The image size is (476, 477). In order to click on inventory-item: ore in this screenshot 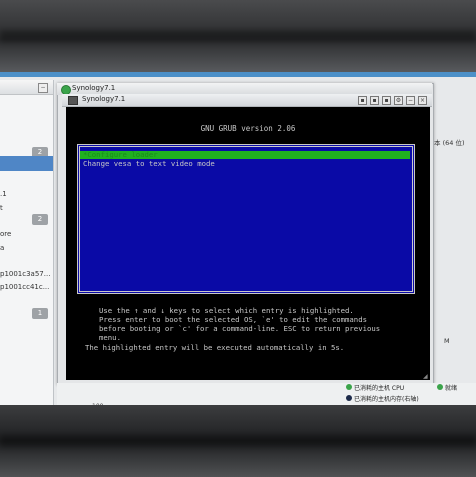, I will do `click(5, 234)`.